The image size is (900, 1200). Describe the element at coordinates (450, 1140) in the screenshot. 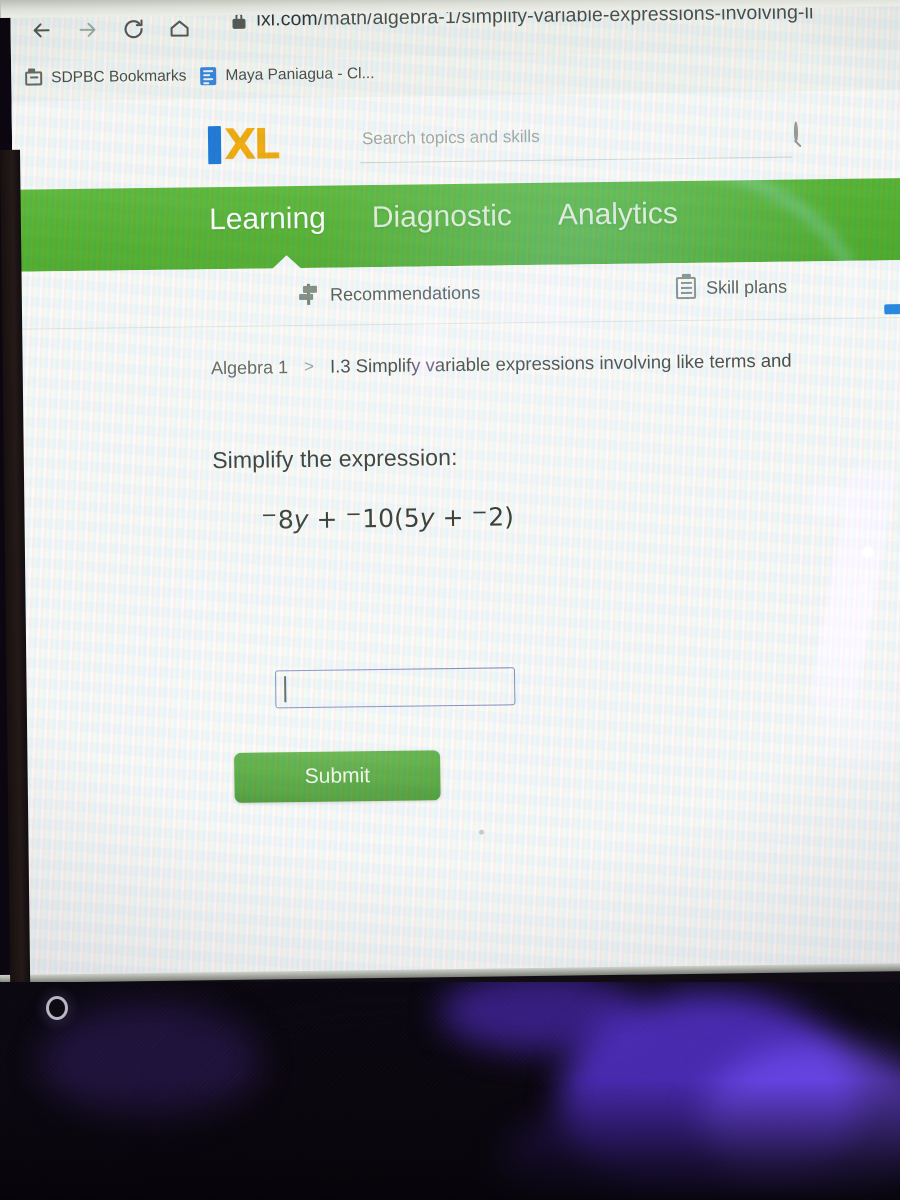

I see `bottom-darkening` at that location.